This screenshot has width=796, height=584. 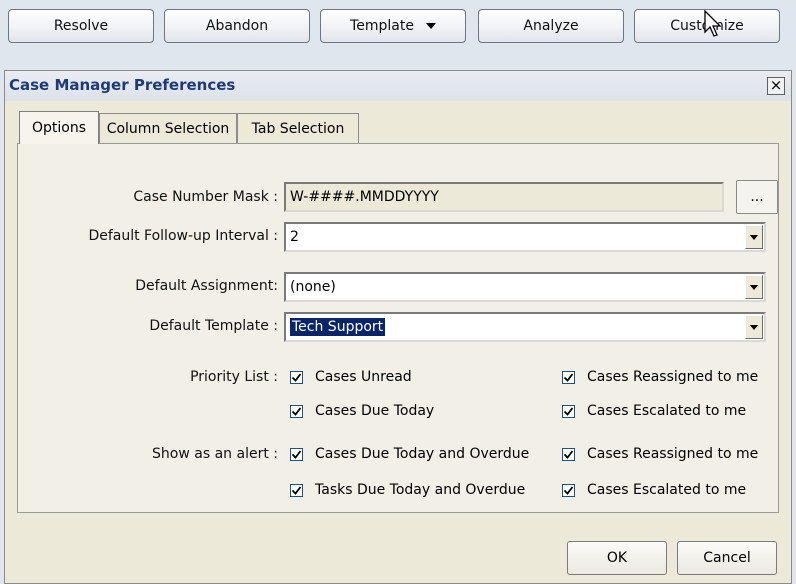 I want to click on priority-cases-escalated-checkbox: Cases Escalated to me, so click(x=654, y=411).